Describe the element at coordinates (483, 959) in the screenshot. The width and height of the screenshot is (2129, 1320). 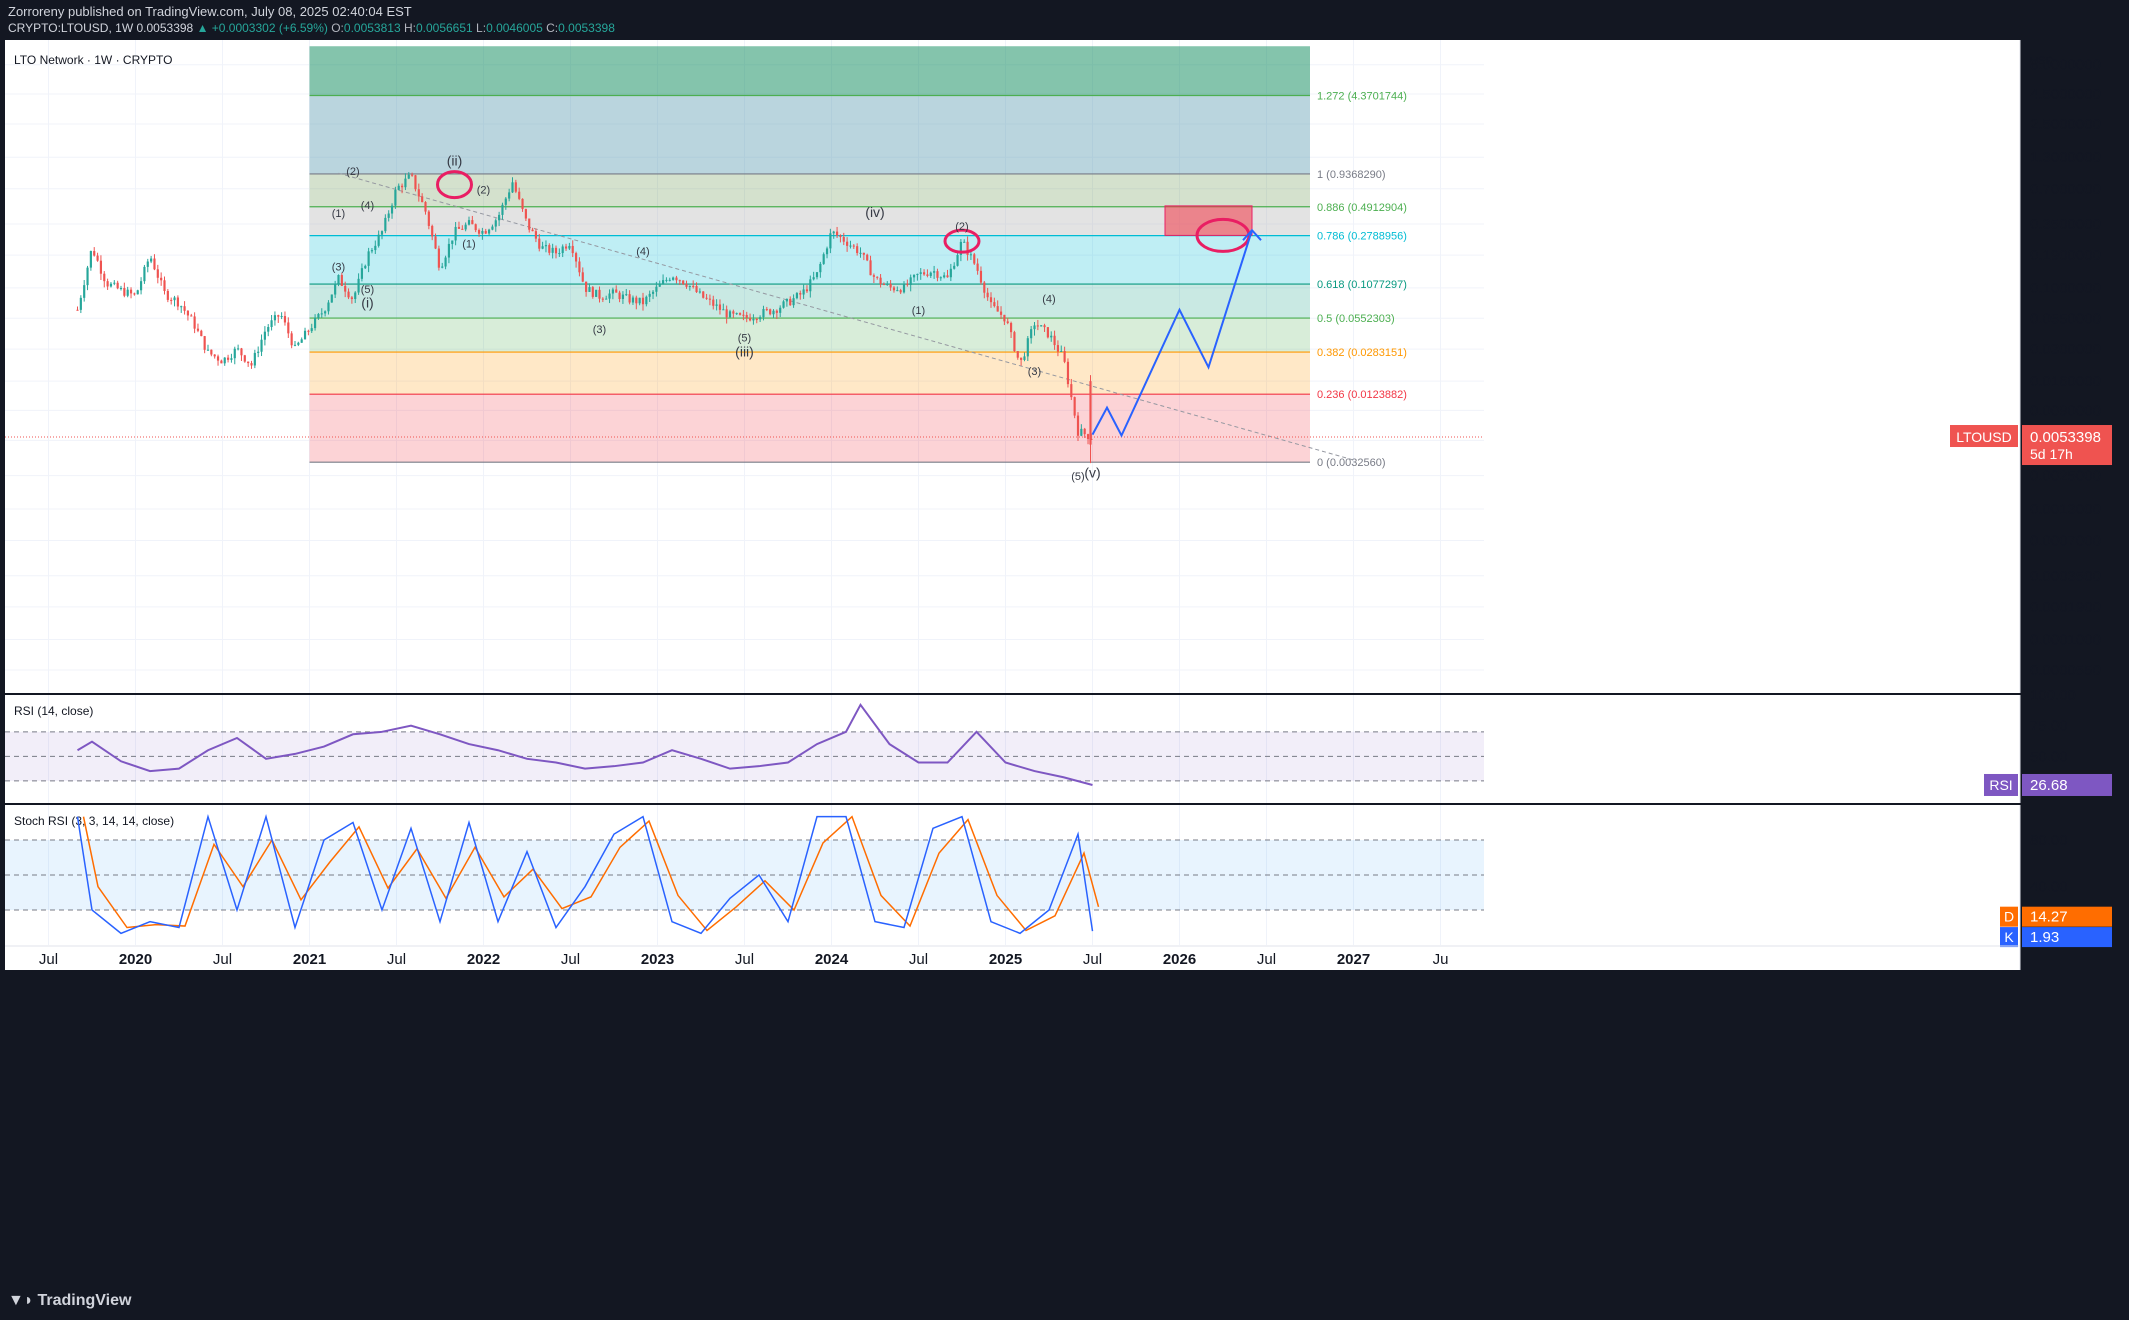
I see `time-axis-tick: 2022` at that location.